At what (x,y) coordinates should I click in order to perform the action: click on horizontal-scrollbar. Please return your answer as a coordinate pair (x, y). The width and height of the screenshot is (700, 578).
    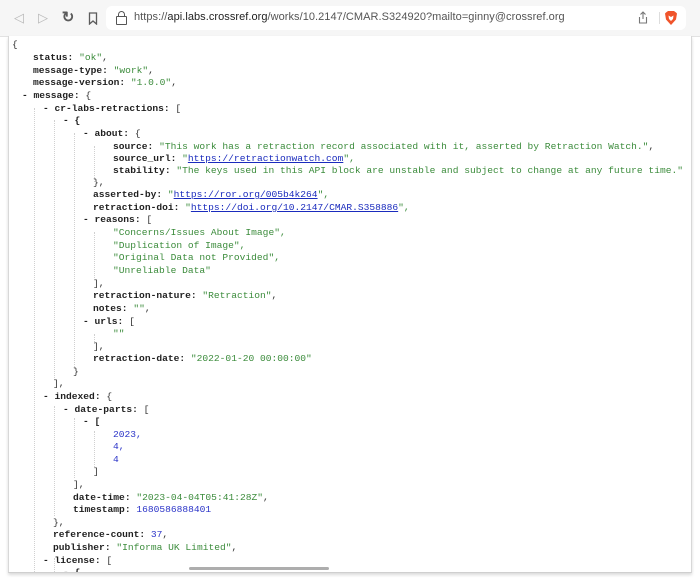
    Looking at the image, I should click on (259, 568).